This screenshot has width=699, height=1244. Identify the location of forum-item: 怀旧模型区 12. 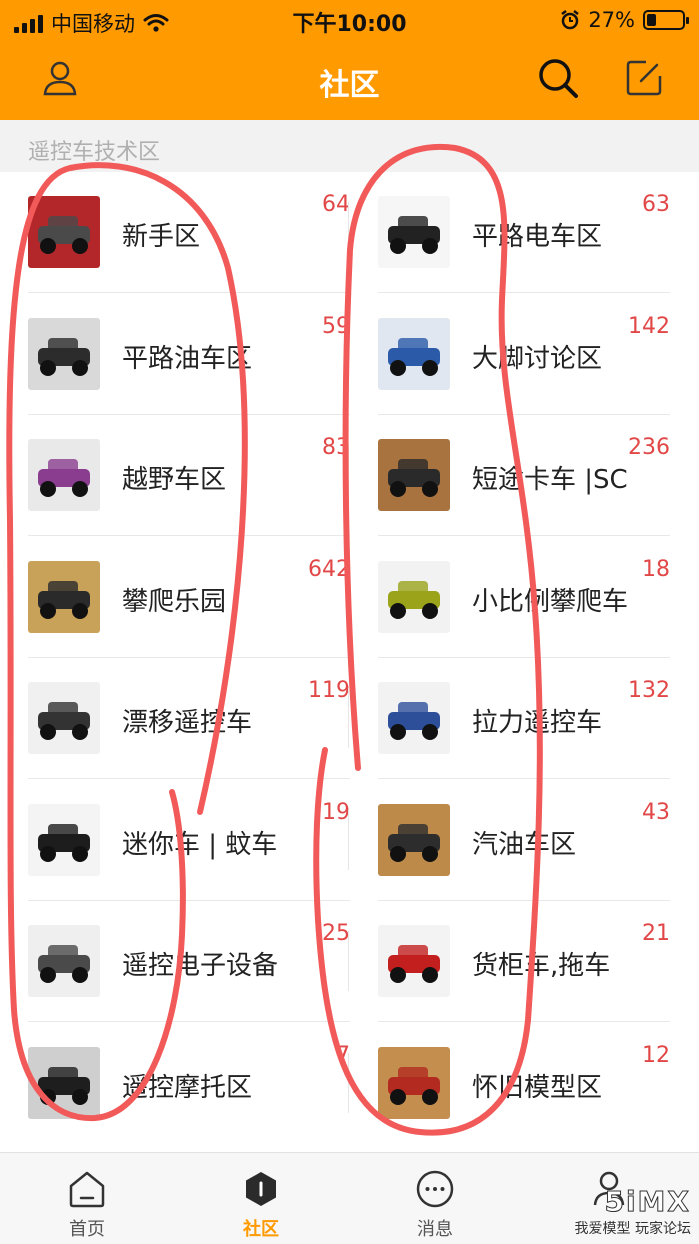
(524, 1083).